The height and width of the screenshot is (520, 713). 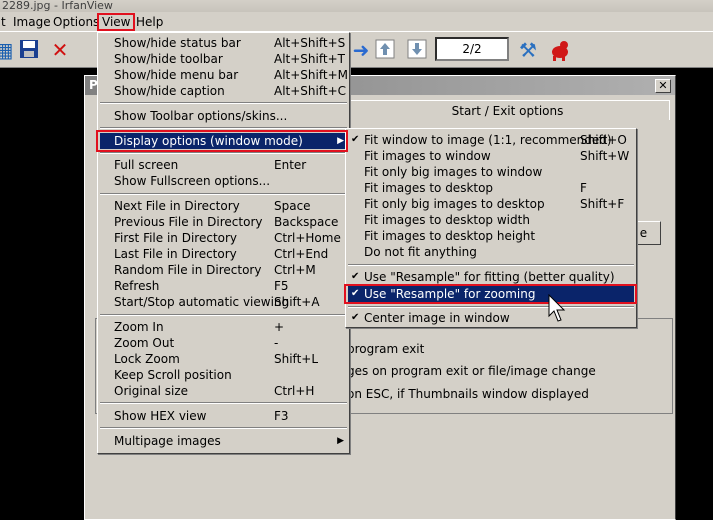 I want to click on first-page-icon, so click(x=385, y=50).